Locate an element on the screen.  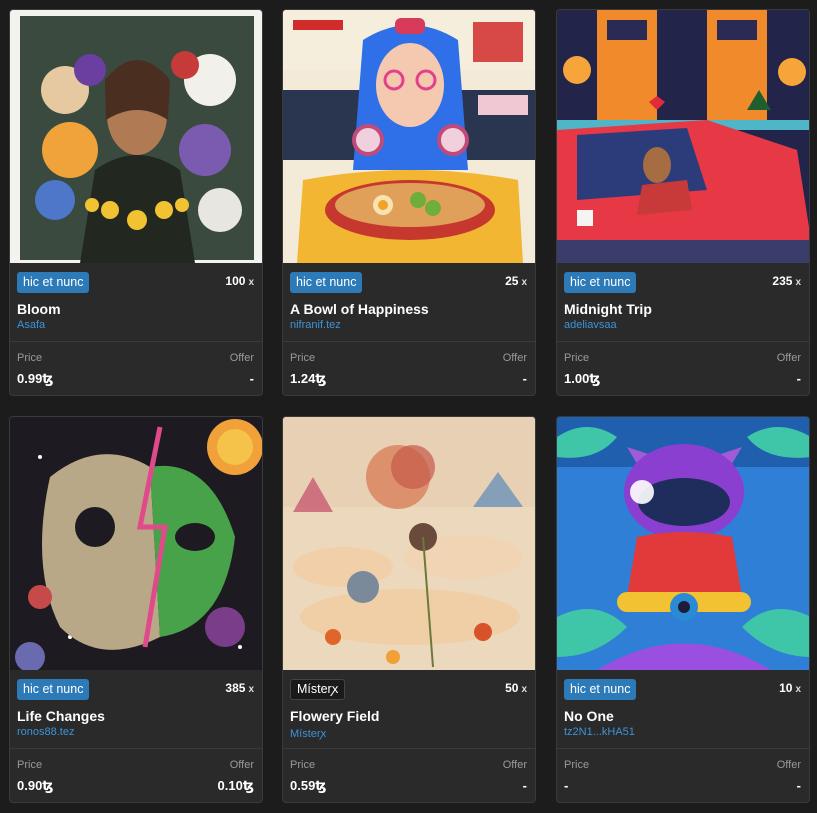
offer-value: 0.10ꜩ is located at coordinates (235, 785).